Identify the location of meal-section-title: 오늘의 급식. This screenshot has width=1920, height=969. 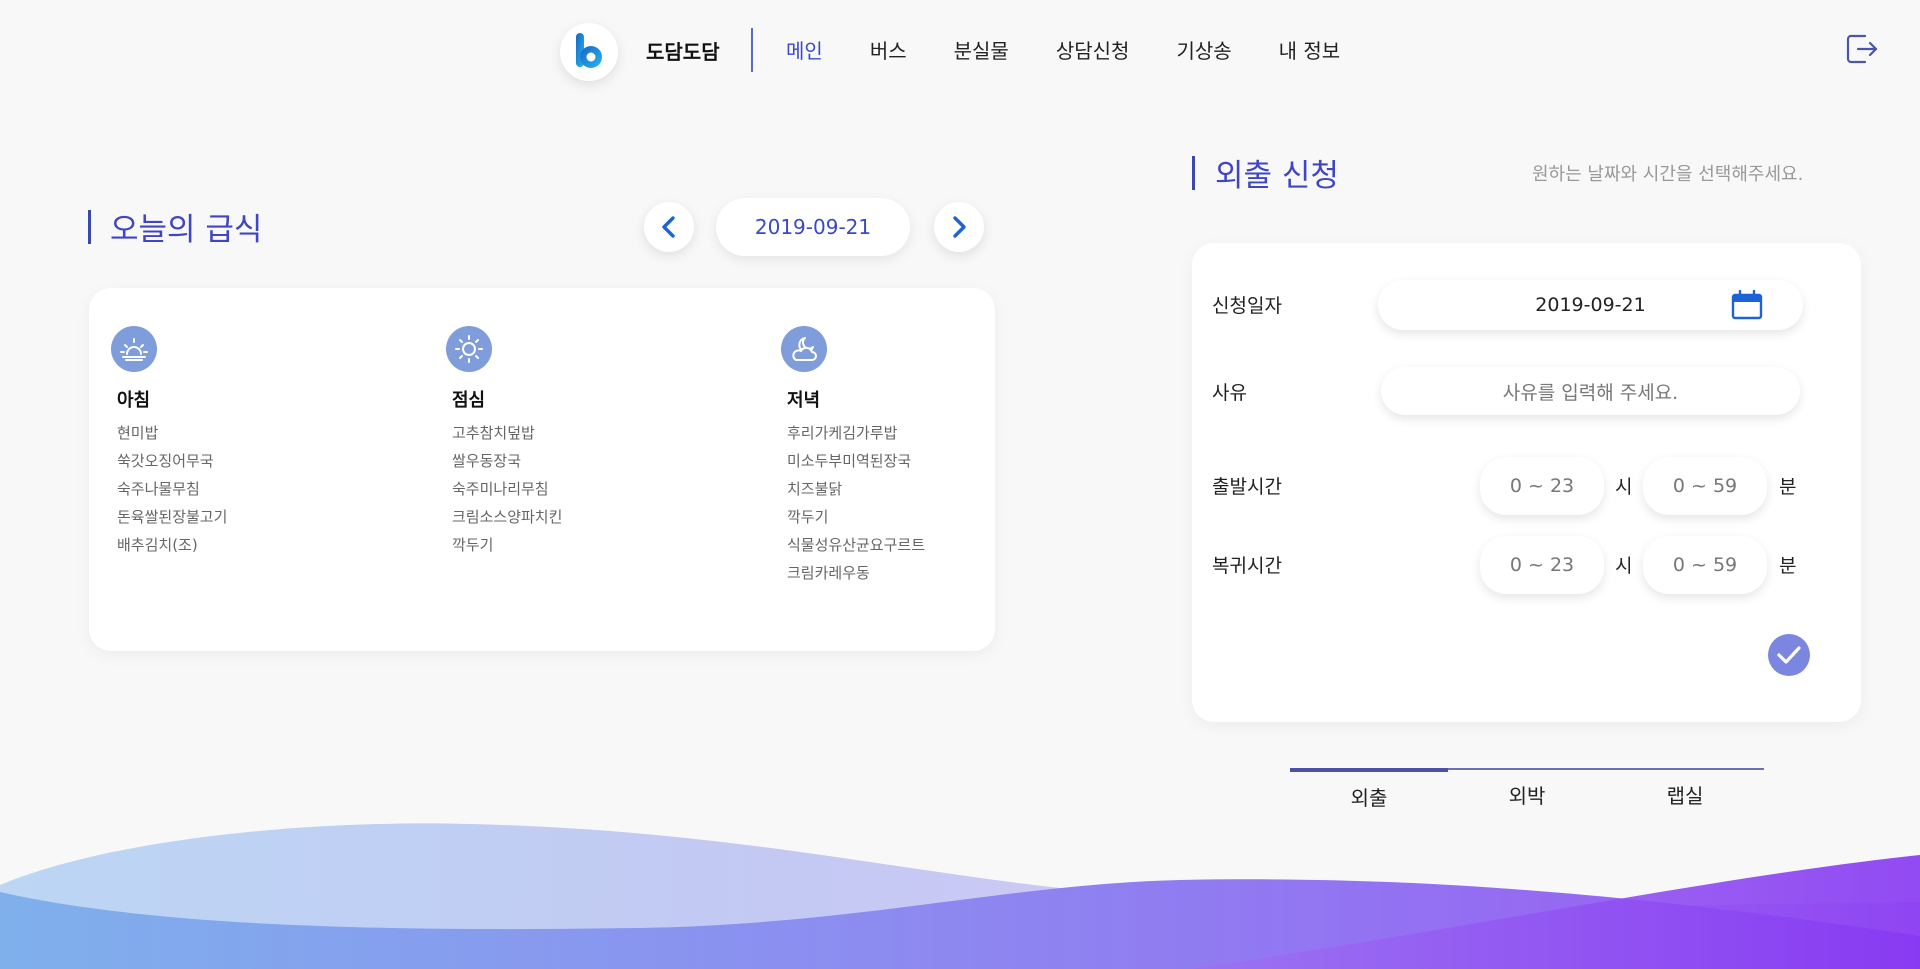
(186, 230).